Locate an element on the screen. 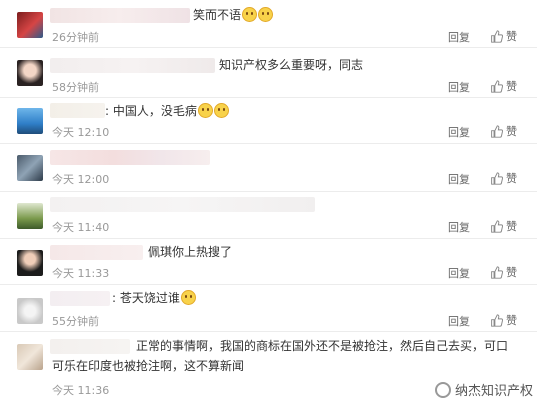 The width and height of the screenshot is (537, 405). comment-text: 笑而不语 is located at coordinates (233, 15).